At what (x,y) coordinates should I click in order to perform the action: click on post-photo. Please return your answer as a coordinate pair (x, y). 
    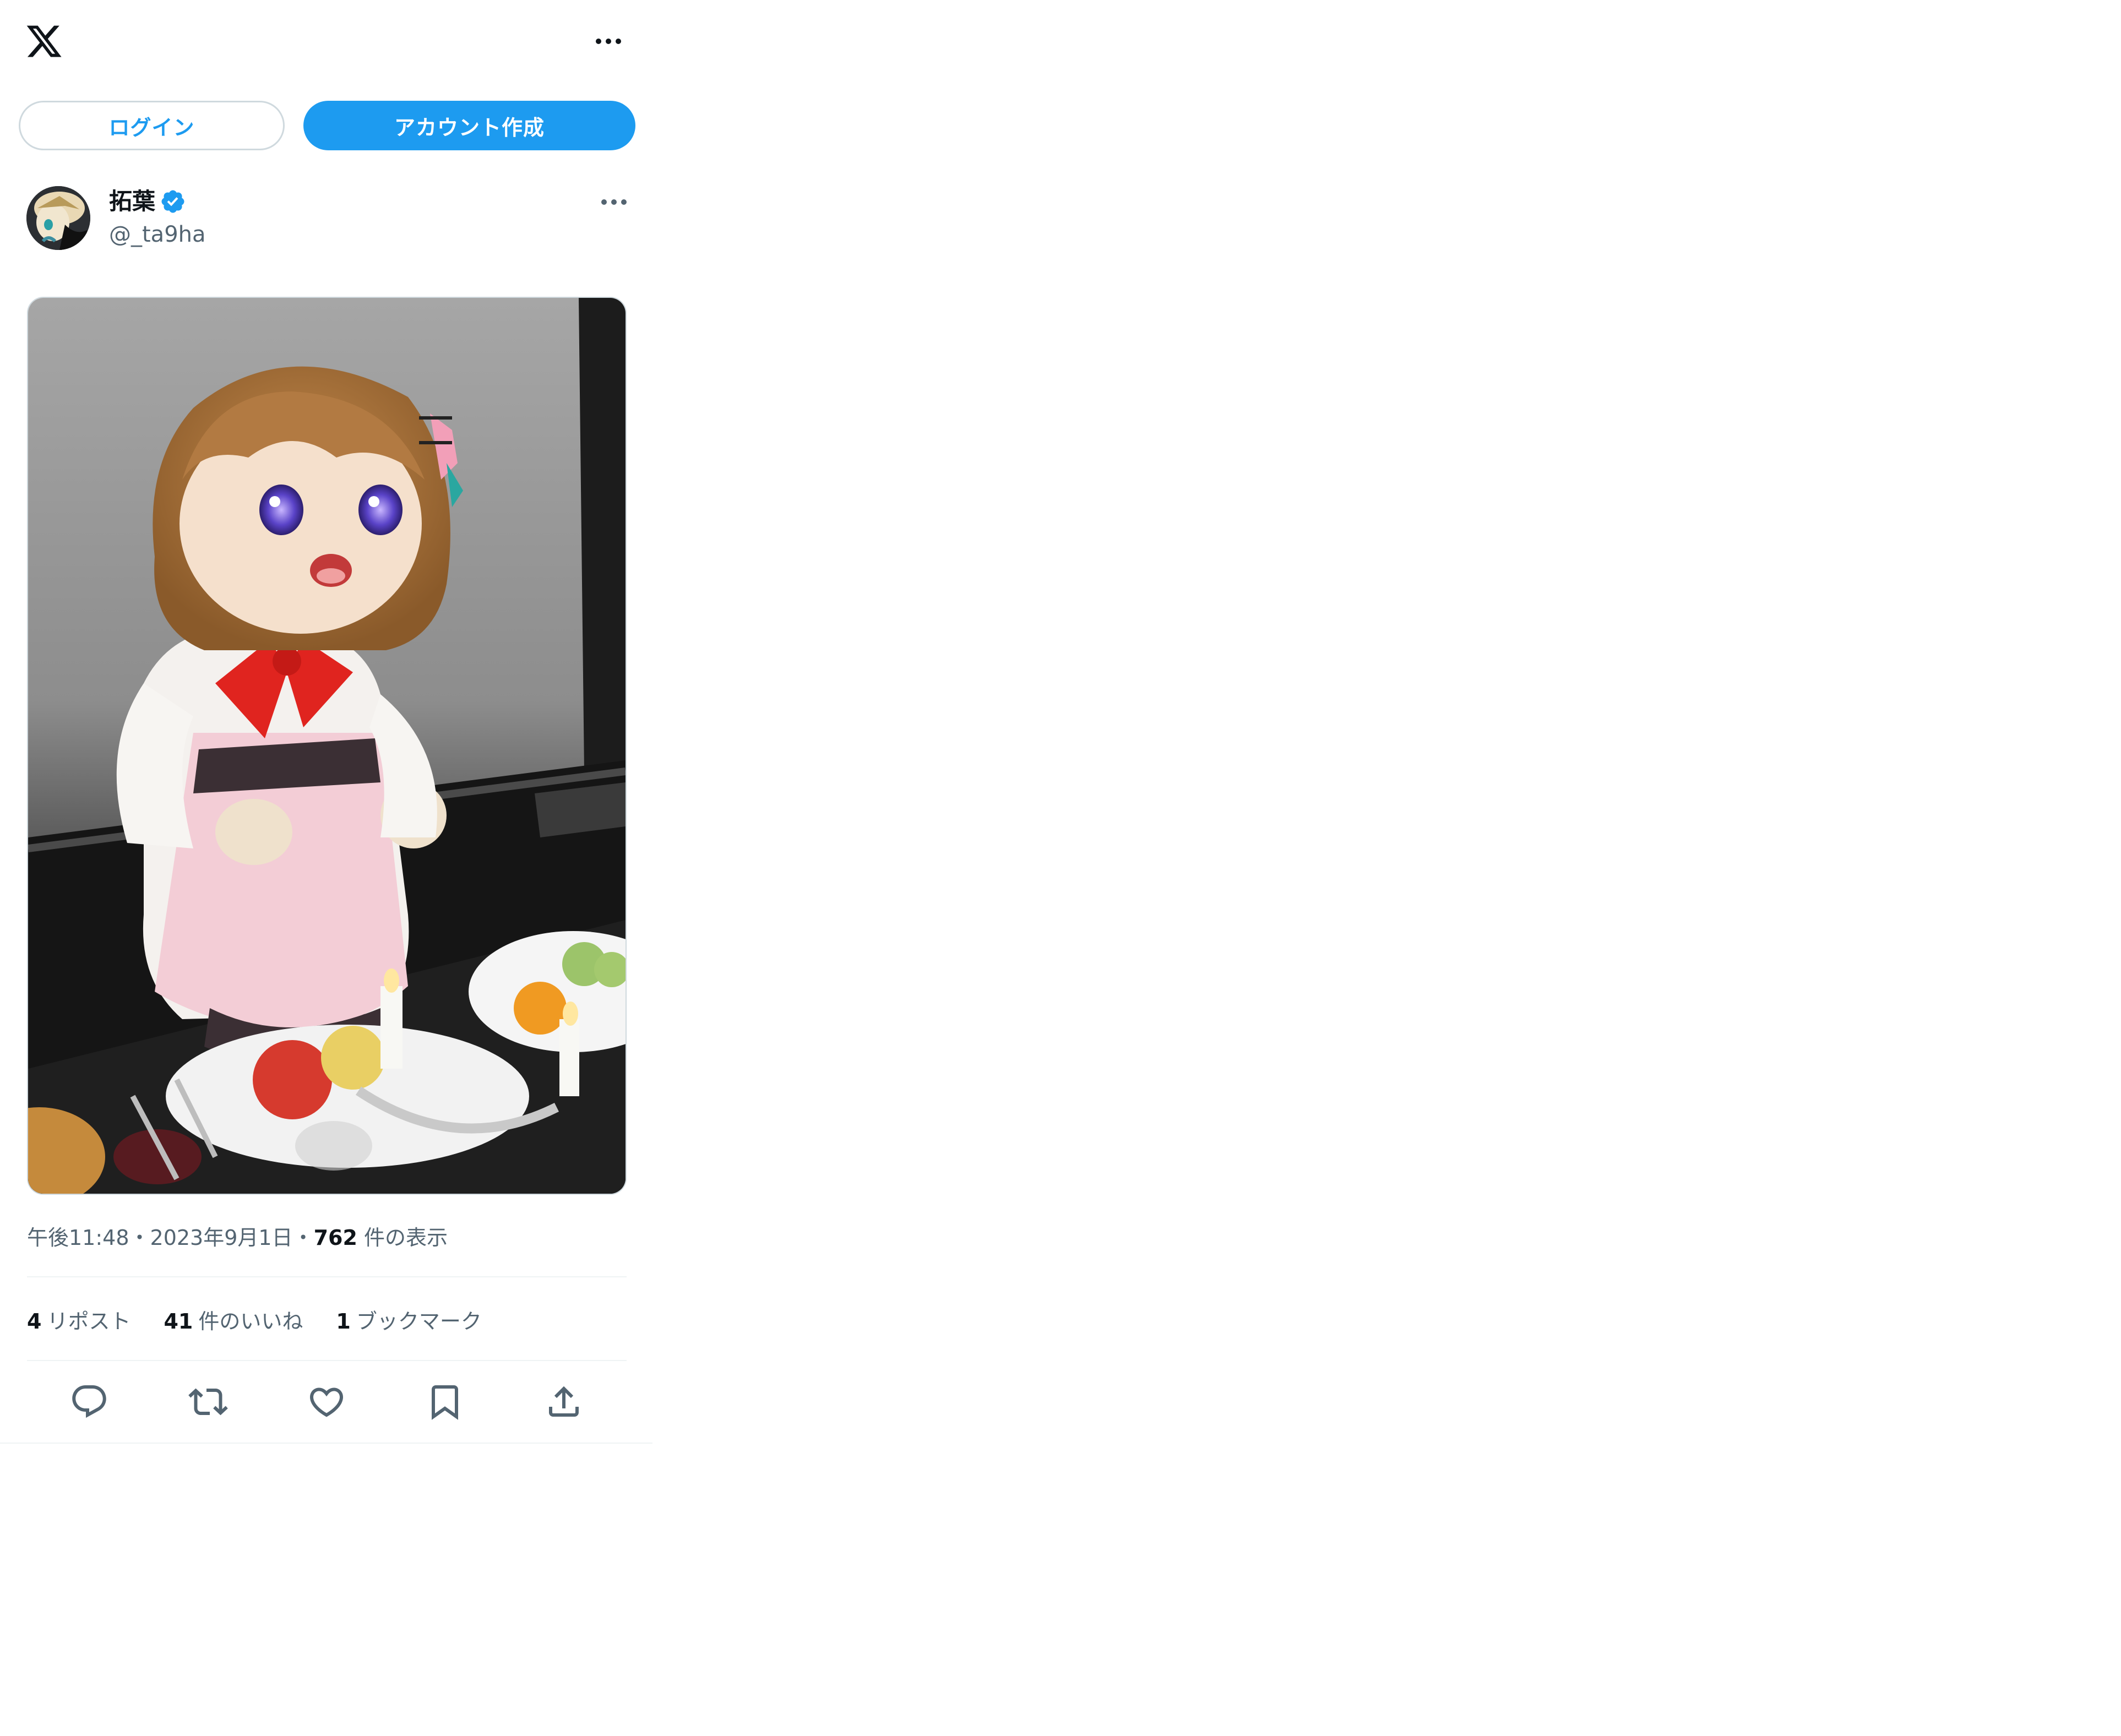
    Looking at the image, I should click on (327, 746).